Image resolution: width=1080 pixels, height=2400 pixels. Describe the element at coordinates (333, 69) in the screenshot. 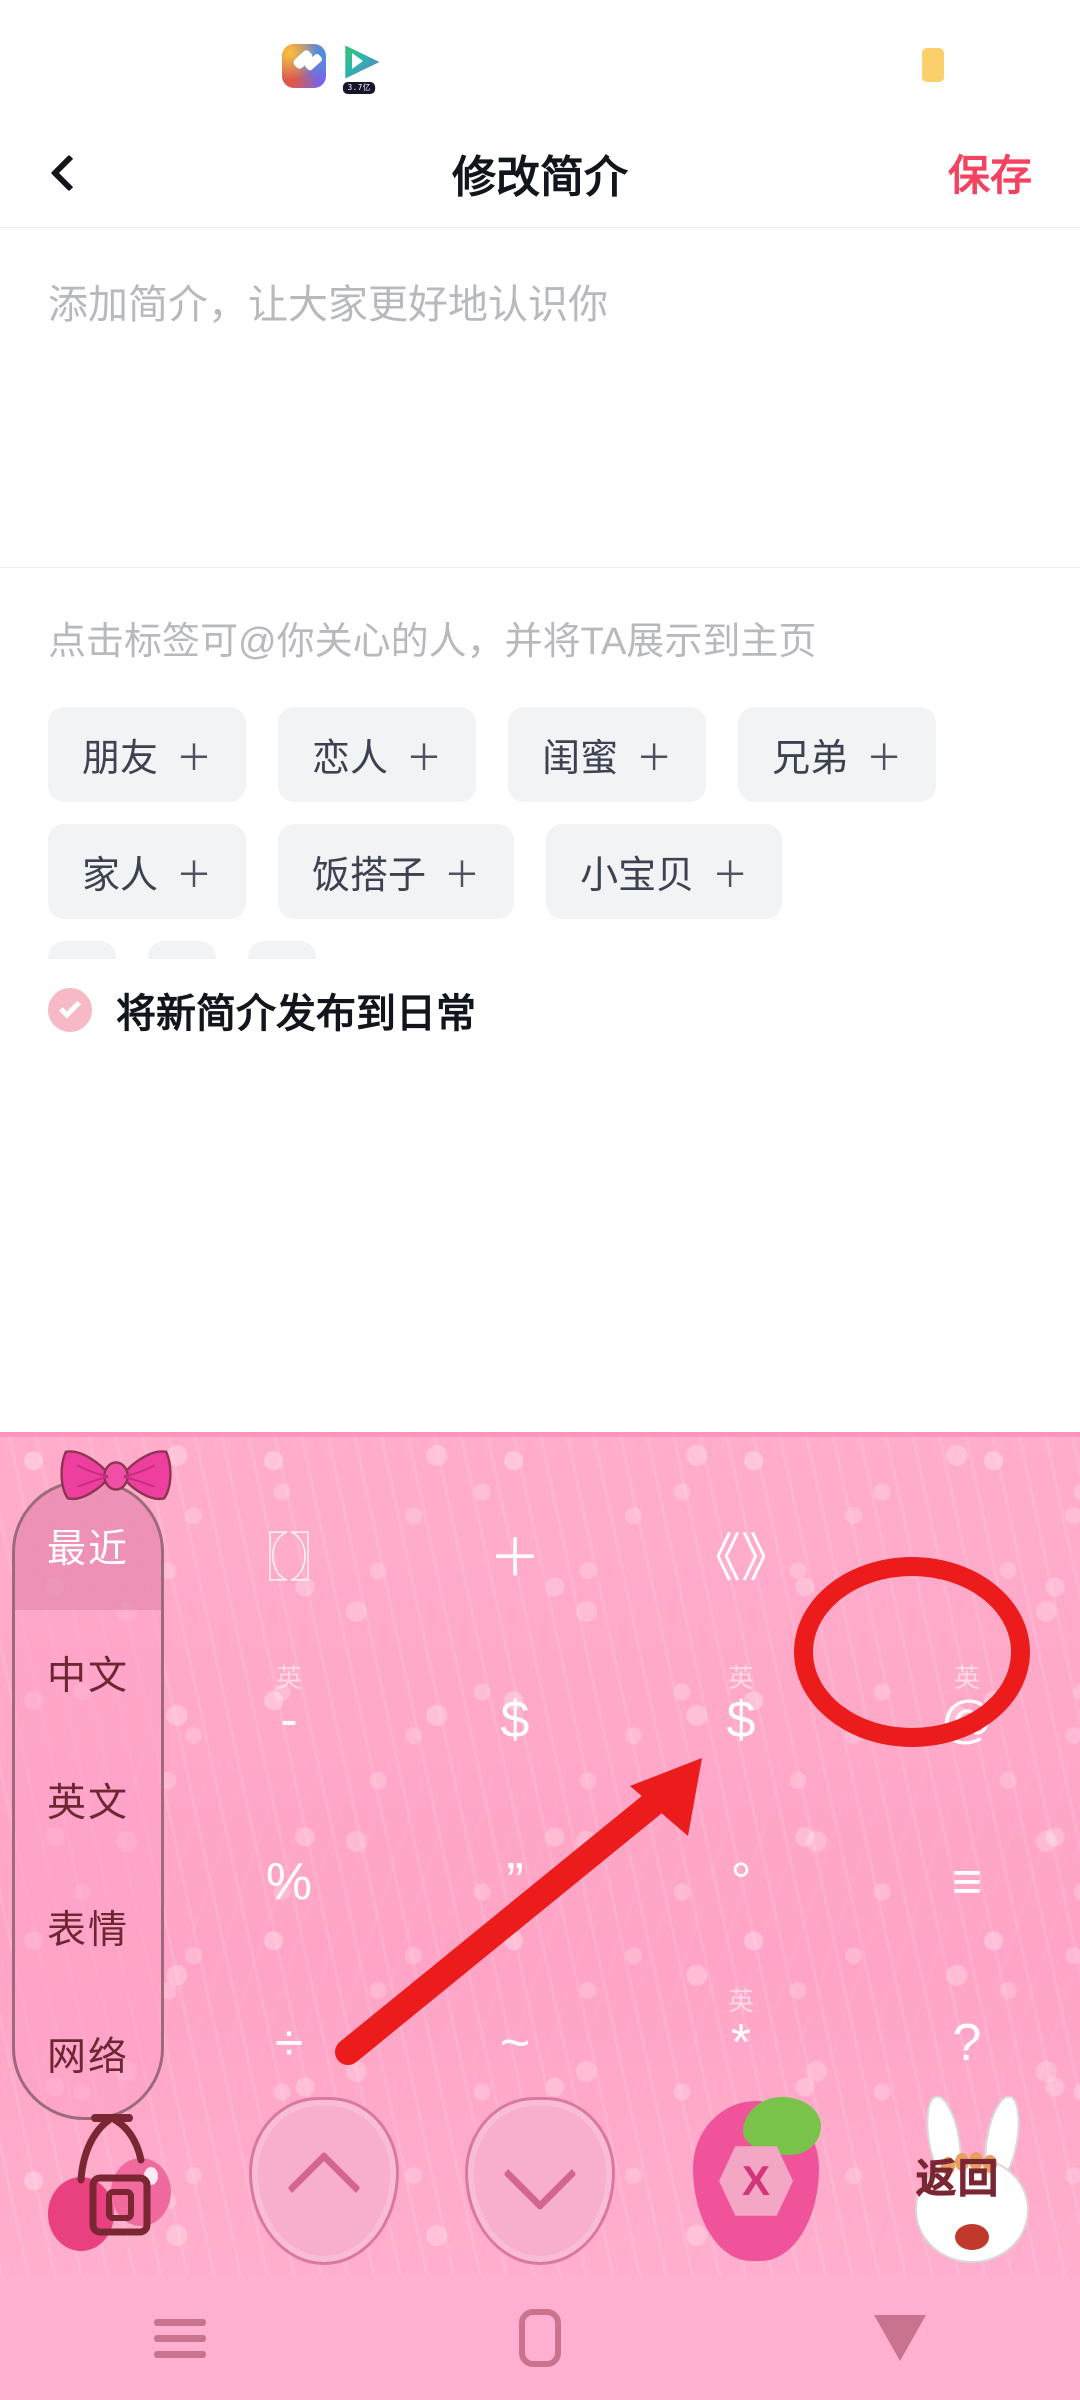

I see `status-bar-app-icons: 3.7亿` at that location.